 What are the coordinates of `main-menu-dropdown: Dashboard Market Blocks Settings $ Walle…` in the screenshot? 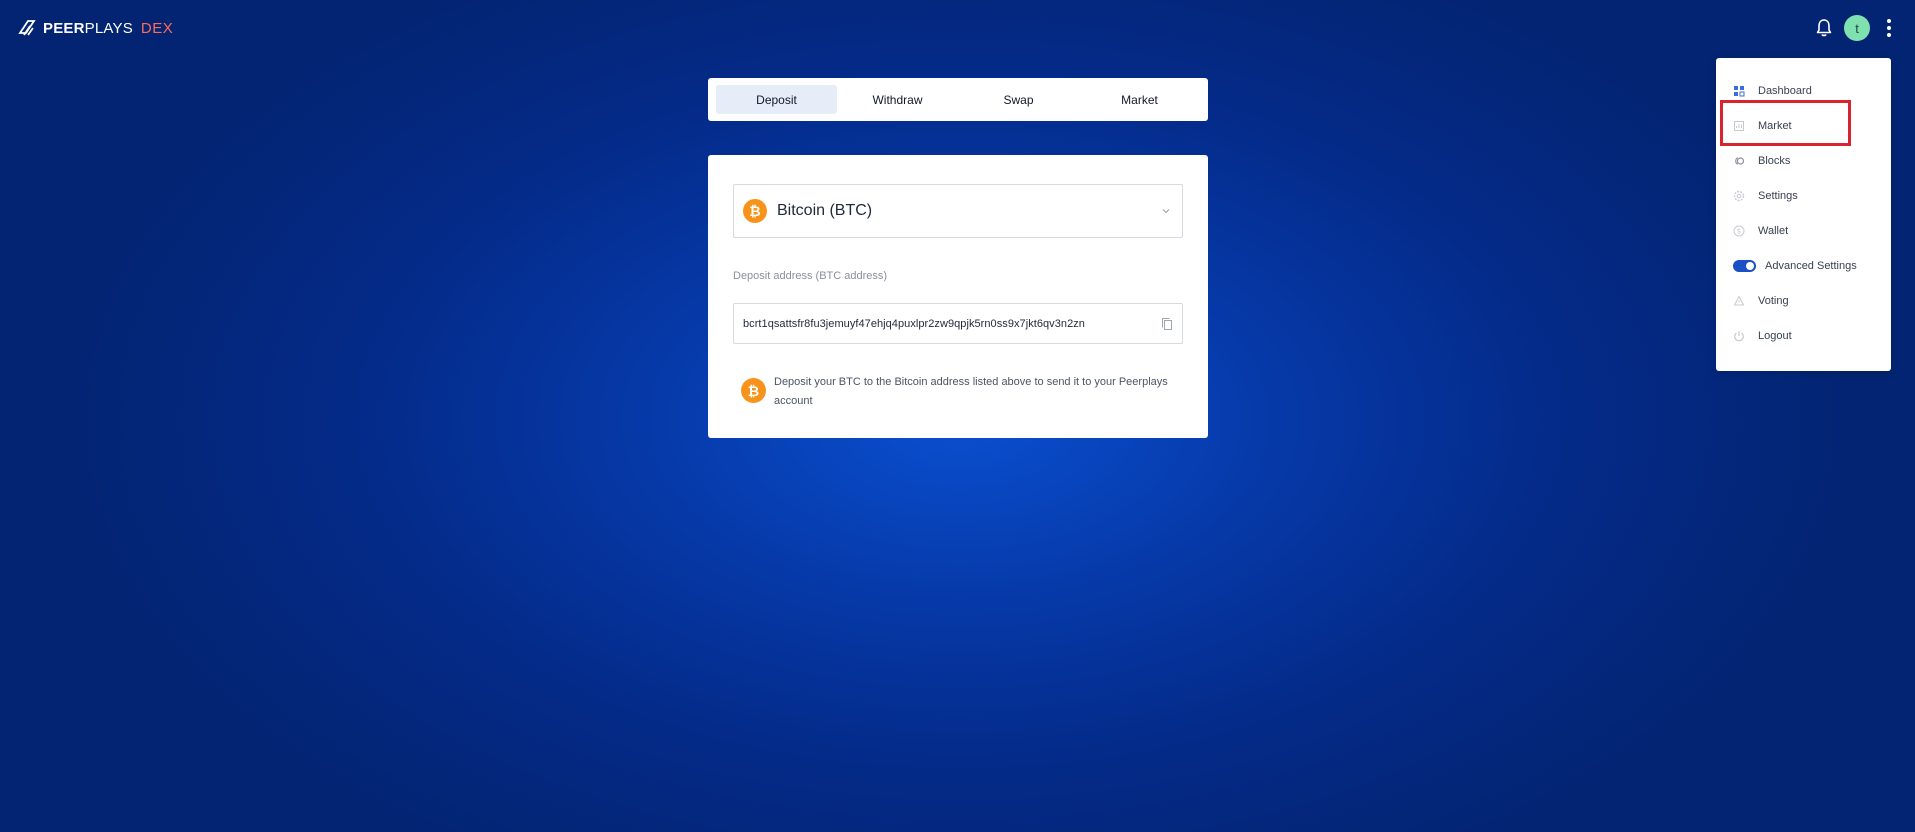 It's located at (1803, 214).